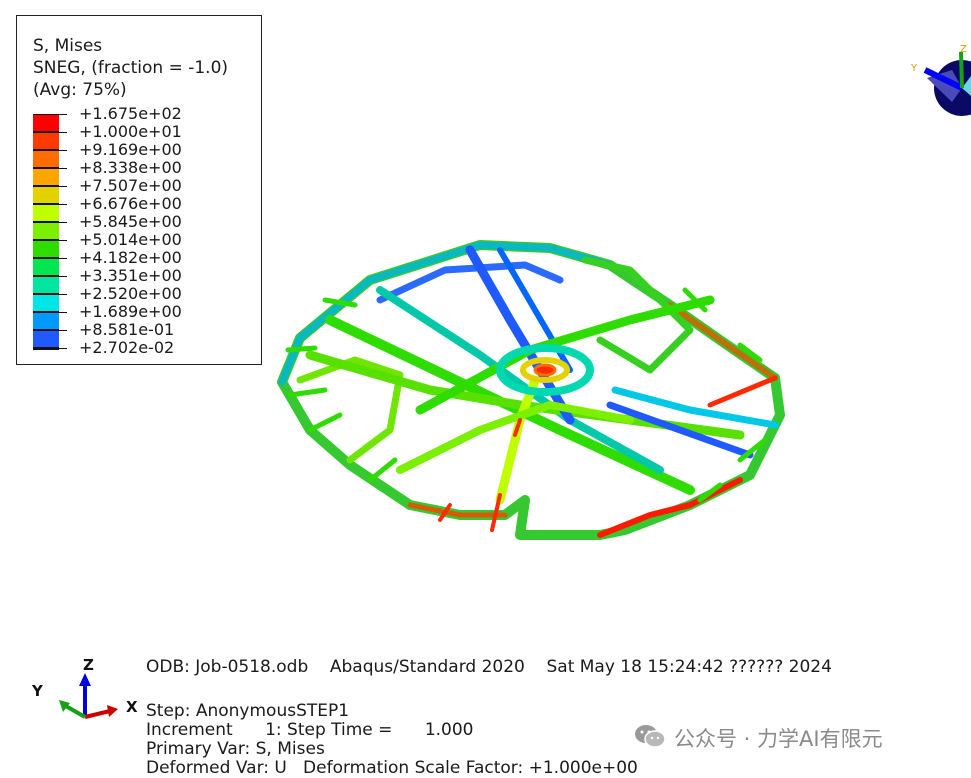  I want to click on legend-value: +4.182e+00, so click(130, 257).